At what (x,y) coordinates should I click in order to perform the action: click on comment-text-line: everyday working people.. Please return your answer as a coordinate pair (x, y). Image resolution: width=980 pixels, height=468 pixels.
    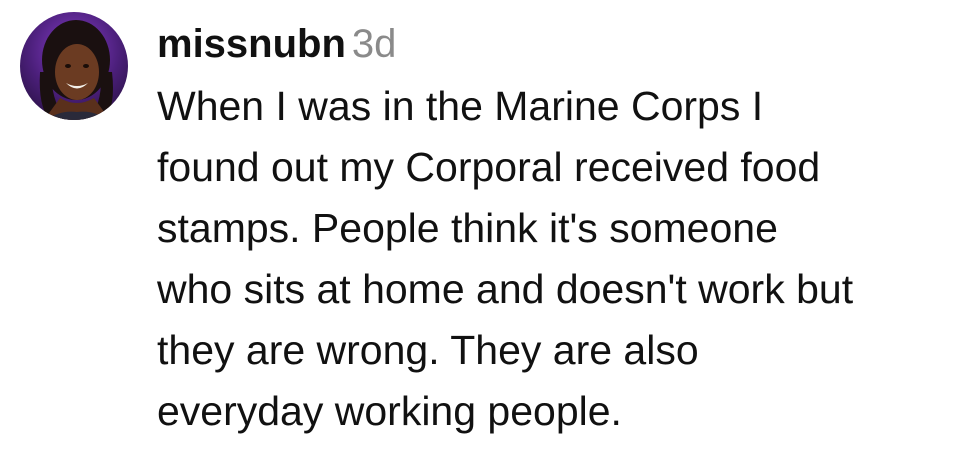
    Looking at the image, I should click on (389, 411).